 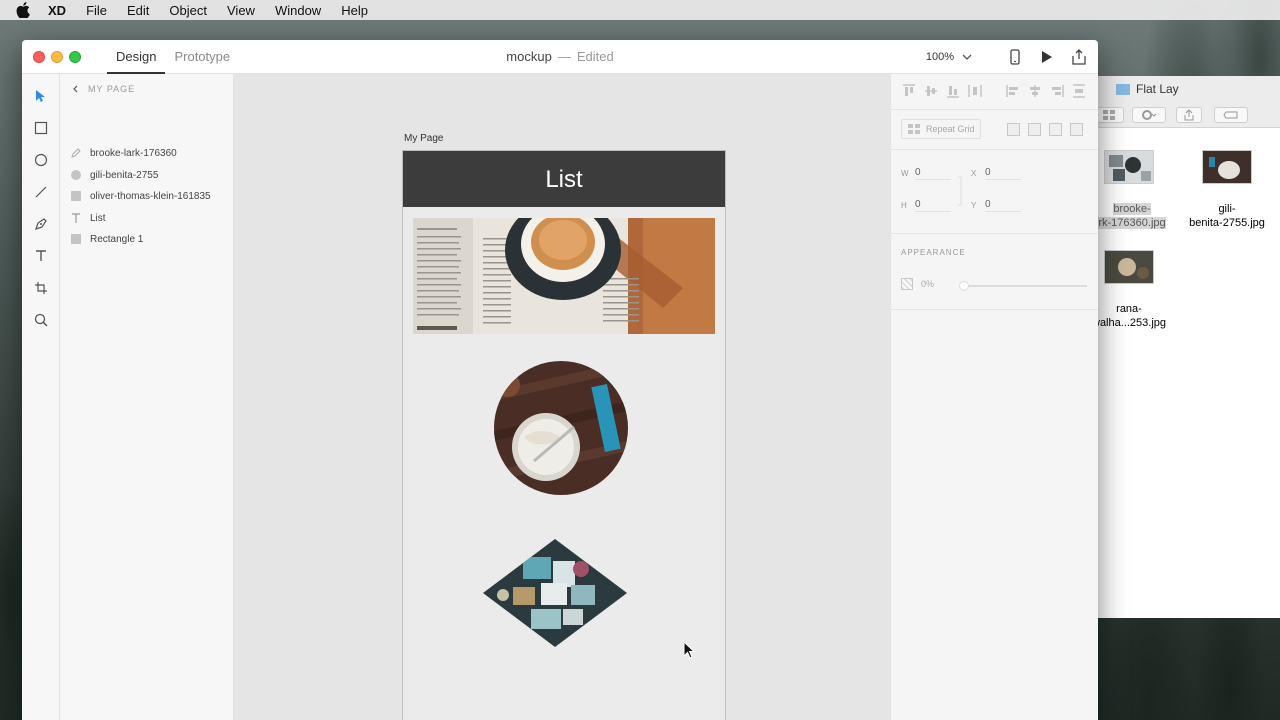 I want to click on file-thumbnail-brooke, so click(x=1129, y=167).